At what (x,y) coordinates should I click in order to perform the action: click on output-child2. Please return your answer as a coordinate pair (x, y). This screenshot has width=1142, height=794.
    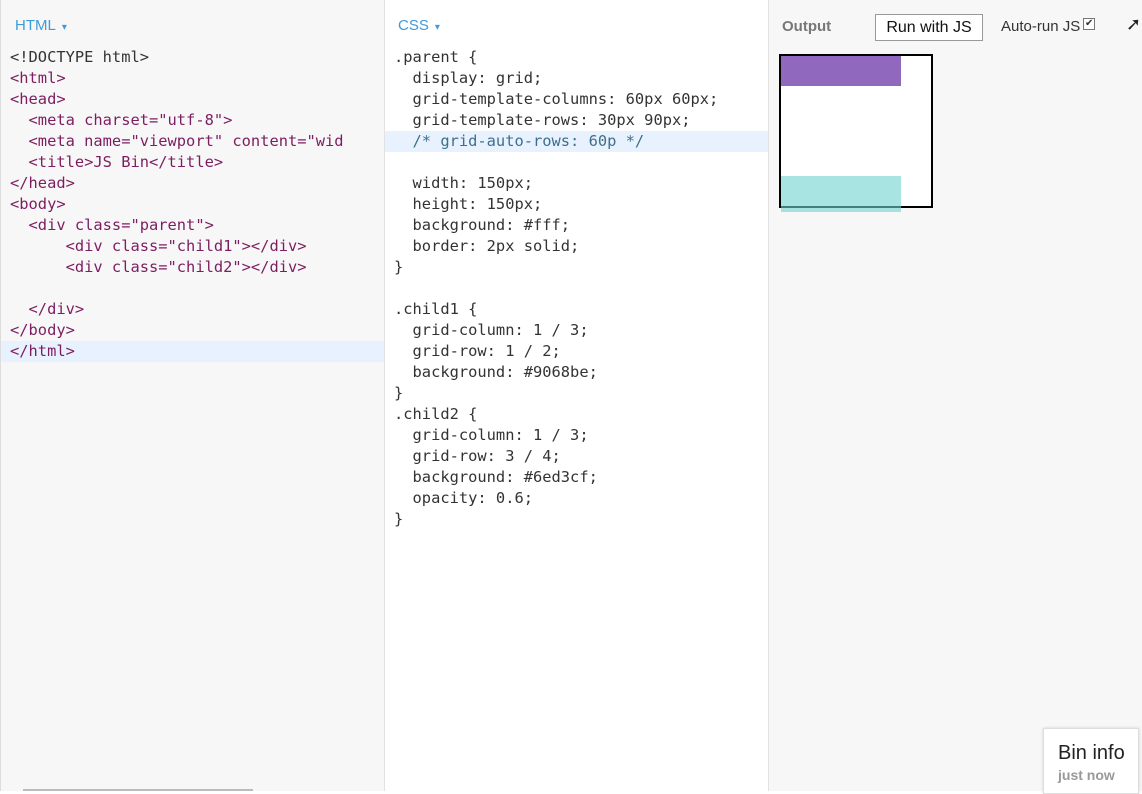
    Looking at the image, I should click on (841, 194).